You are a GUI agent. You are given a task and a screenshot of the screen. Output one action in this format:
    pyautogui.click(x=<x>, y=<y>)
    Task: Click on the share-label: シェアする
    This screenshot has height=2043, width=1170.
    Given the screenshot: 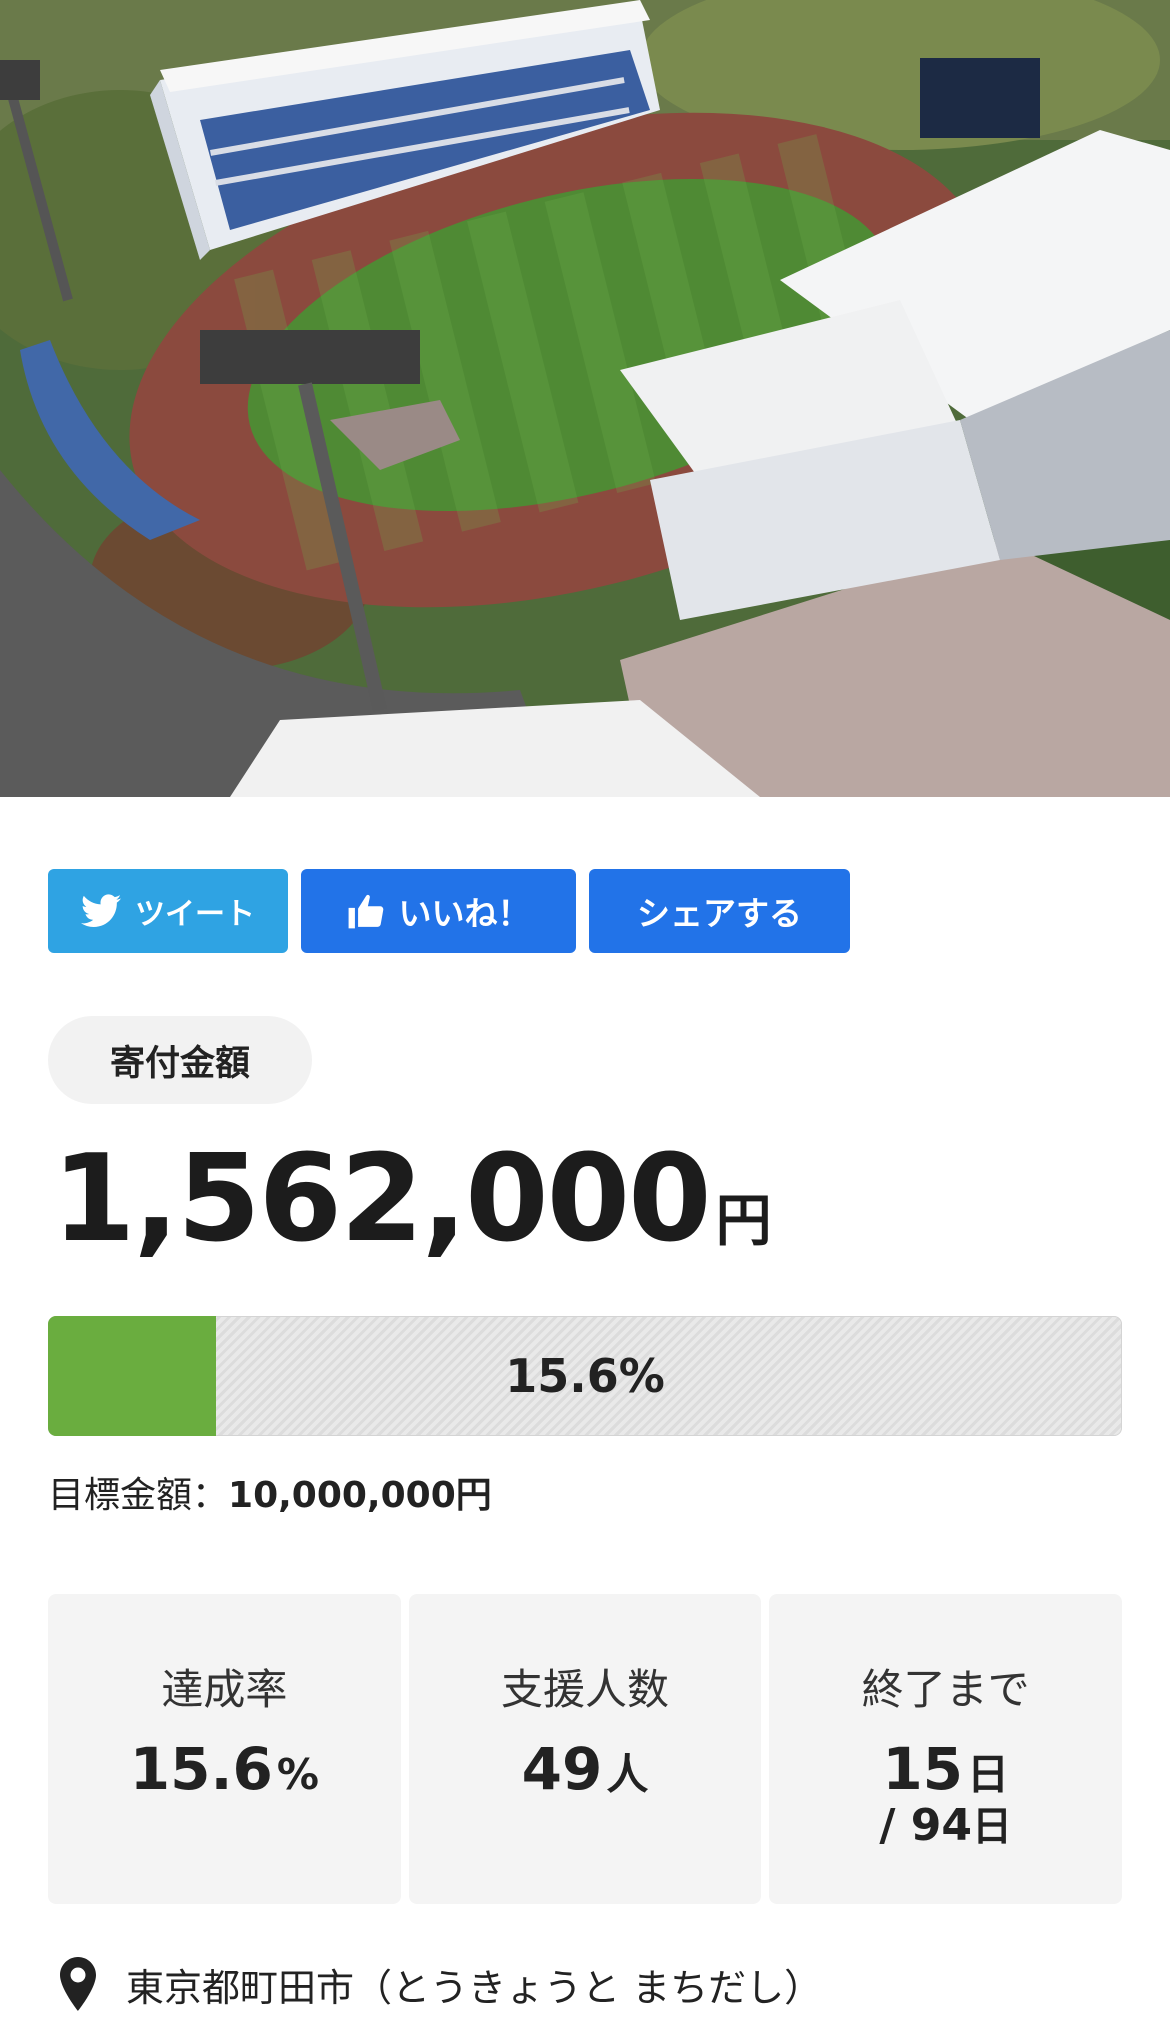 What is the action you would take?
    pyautogui.click(x=719, y=913)
    